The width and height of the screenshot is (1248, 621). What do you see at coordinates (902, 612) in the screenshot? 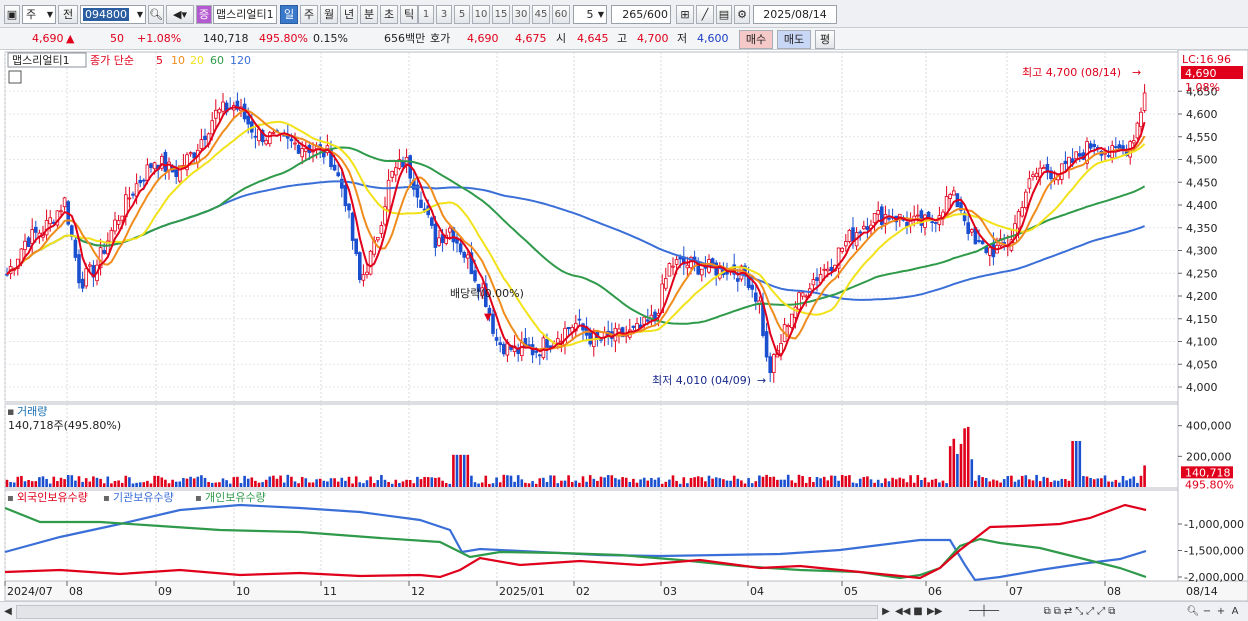
I see `rewind-icon: ◀◀` at bounding box center [902, 612].